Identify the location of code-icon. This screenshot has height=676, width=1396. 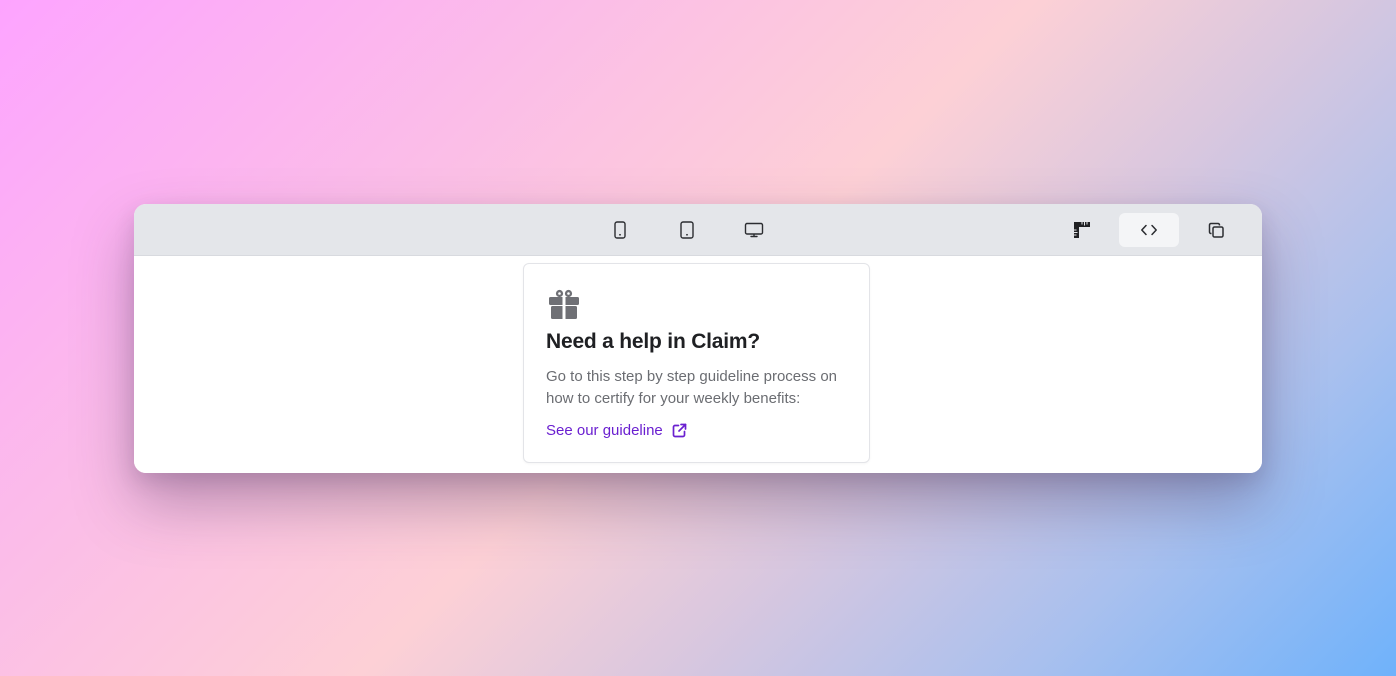
(1149, 230).